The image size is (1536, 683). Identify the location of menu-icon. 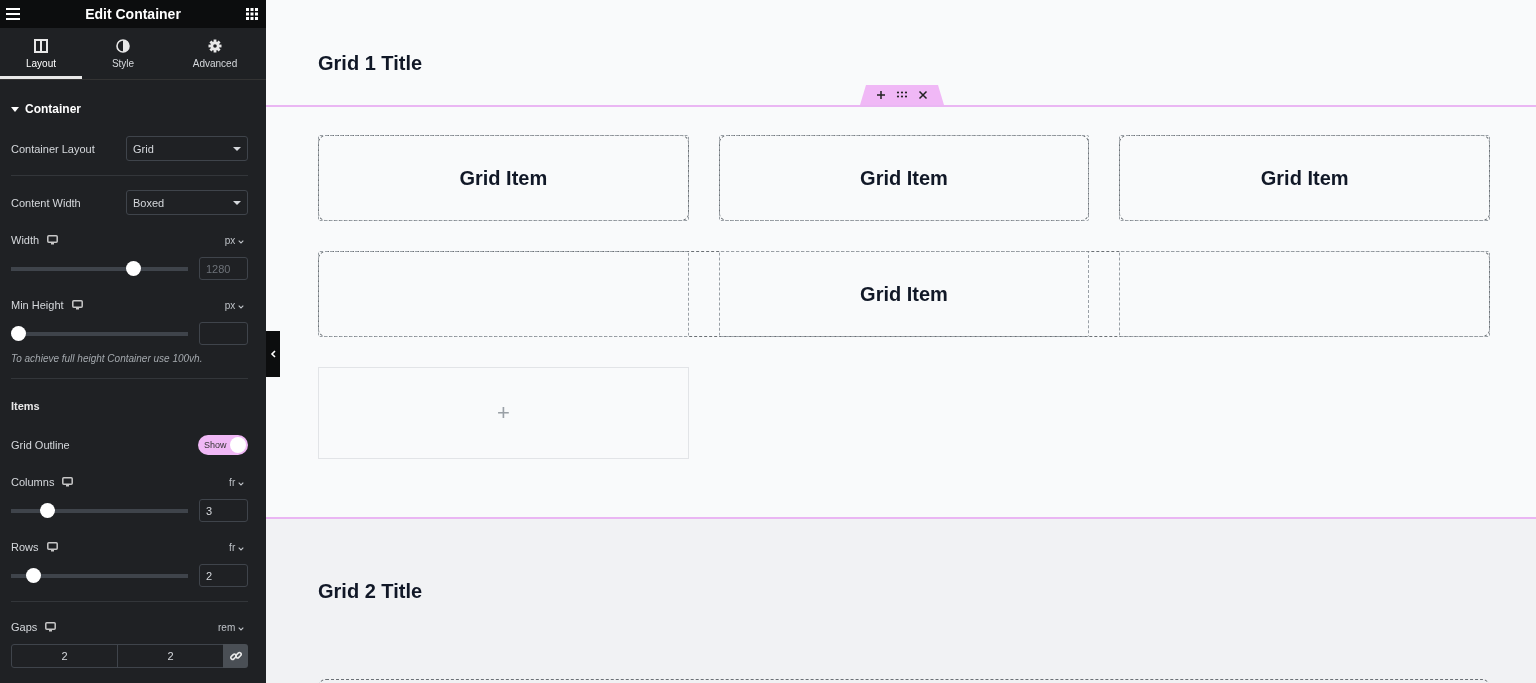
(13, 14).